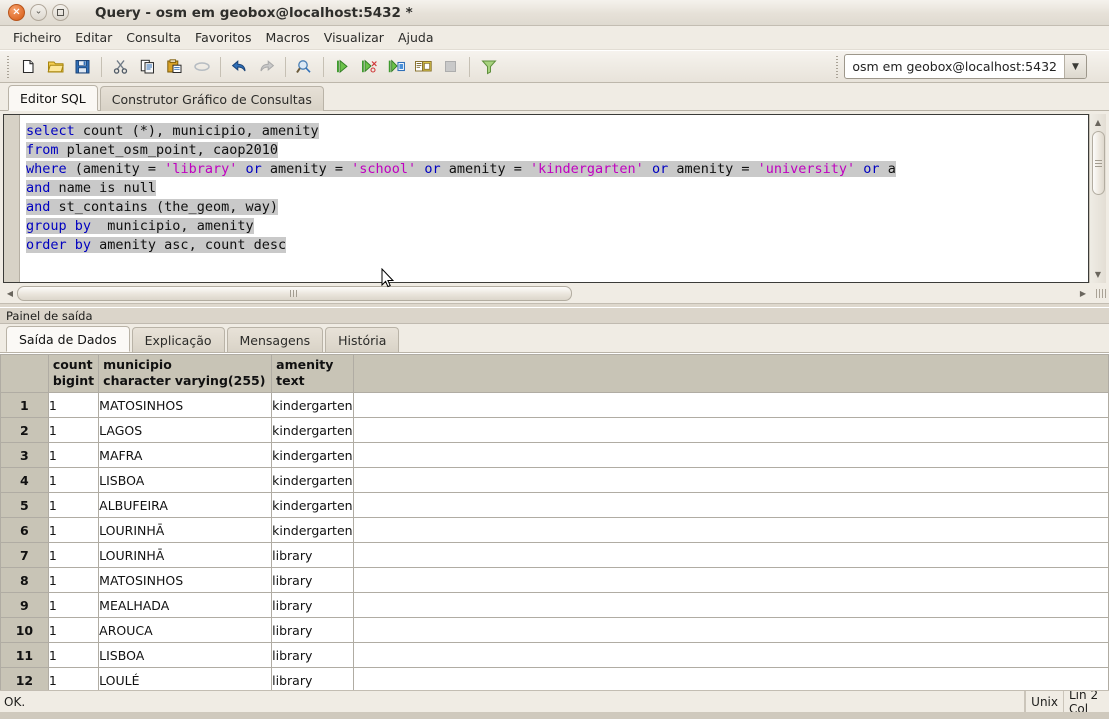 This screenshot has height=719, width=1109. Describe the element at coordinates (211, 98) in the screenshot. I see `tab-graphical-query-builder: Construtor Gráfico de Consultas` at that location.